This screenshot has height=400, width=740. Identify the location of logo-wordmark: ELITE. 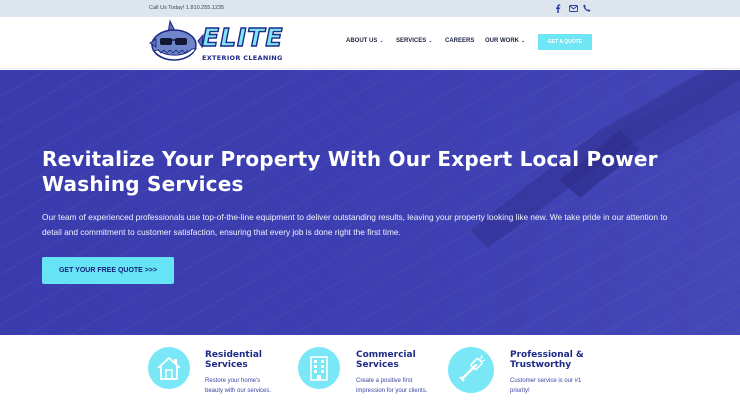
(242, 37).